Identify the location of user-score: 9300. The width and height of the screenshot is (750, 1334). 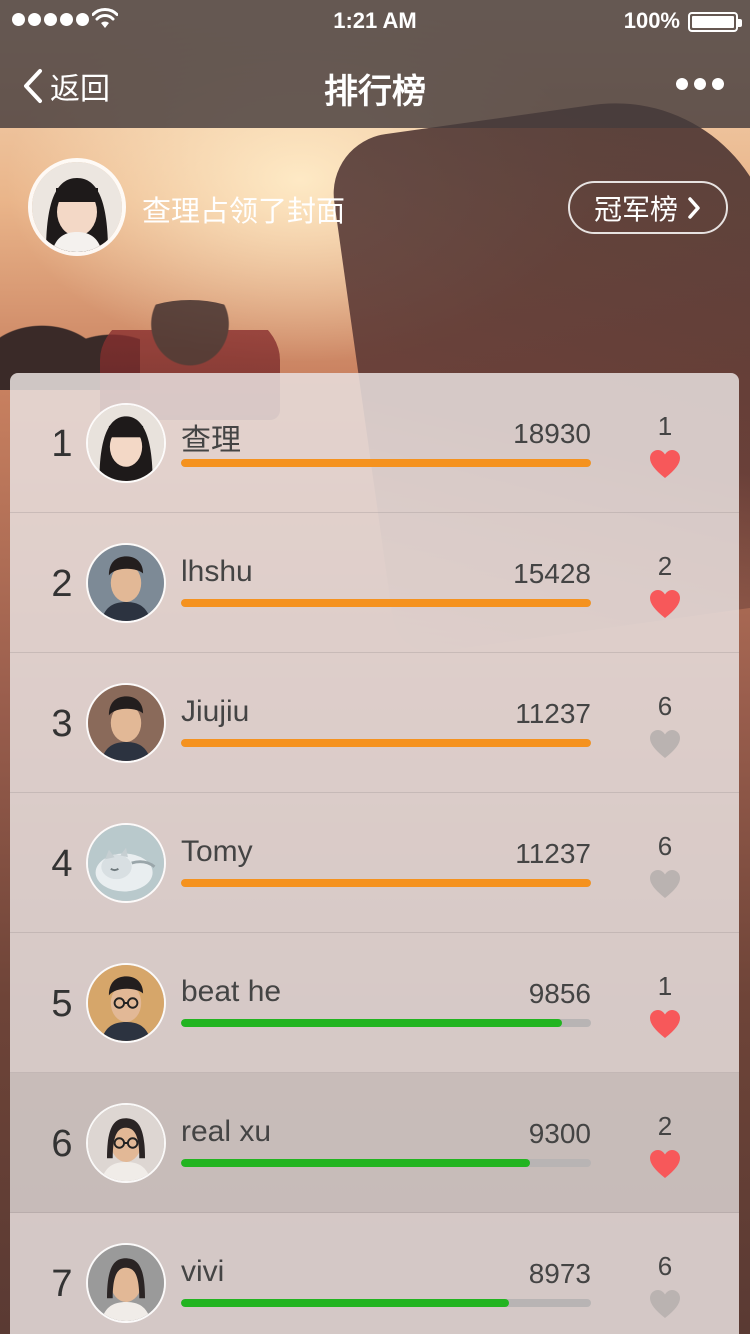
(559, 1133).